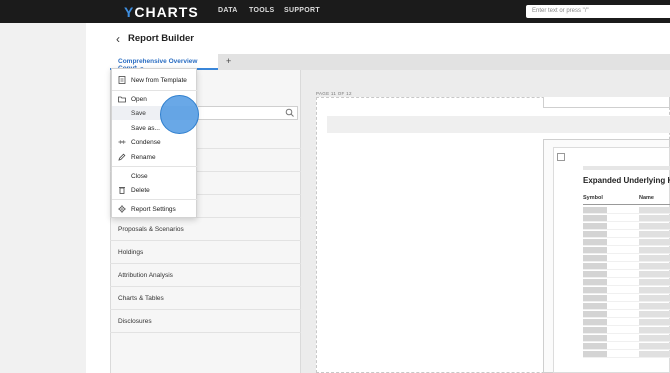  Describe the element at coordinates (122, 157) in the screenshot. I see `pencil-icon` at that location.